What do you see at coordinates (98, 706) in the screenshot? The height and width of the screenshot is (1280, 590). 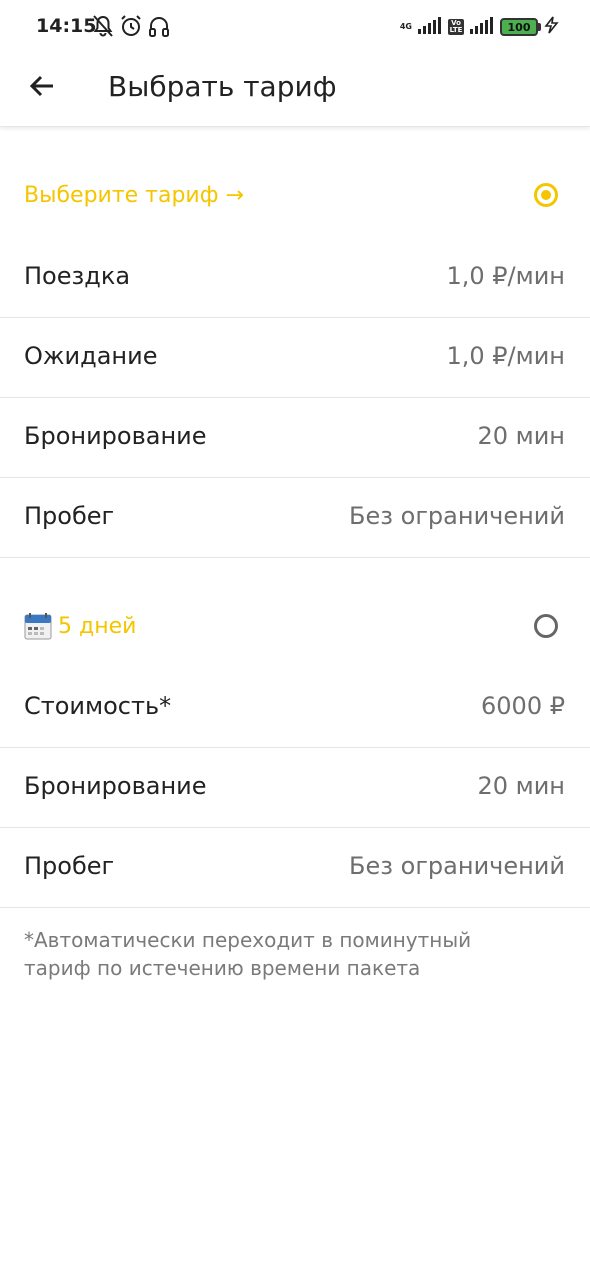 I see `row-label: Стоимость*` at bounding box center [98, 706].